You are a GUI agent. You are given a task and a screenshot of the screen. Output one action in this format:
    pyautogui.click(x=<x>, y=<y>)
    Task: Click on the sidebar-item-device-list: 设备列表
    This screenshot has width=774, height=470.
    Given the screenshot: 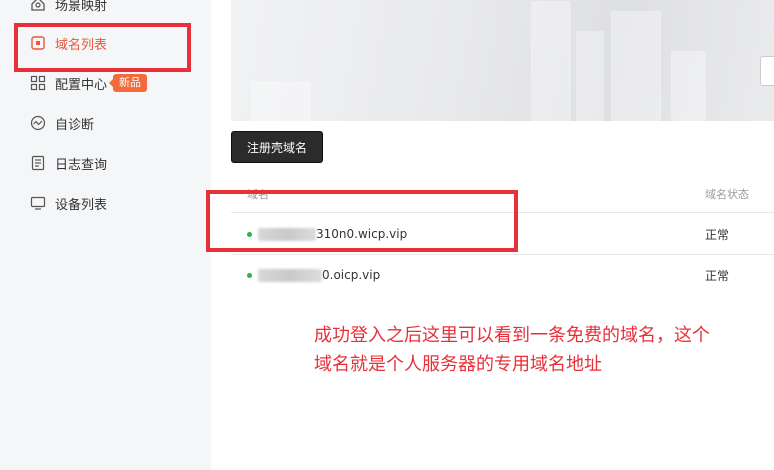 What is the action you would take?
    pyautogui.click(x=68, y=203)
    